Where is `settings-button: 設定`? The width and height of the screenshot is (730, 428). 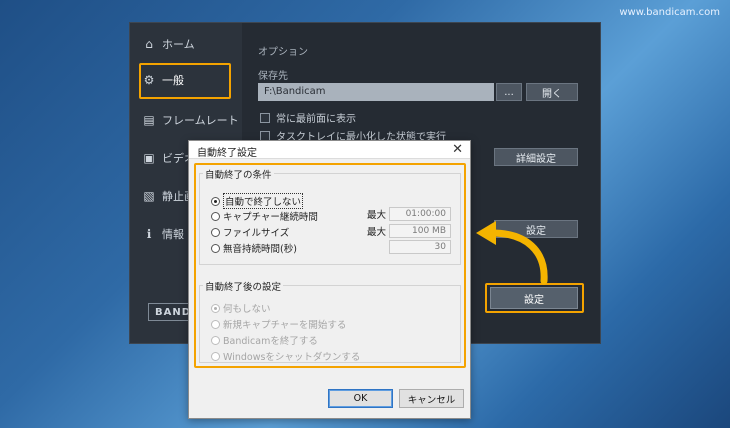
settings-button: 設定 is located at coordinates (534, 298).